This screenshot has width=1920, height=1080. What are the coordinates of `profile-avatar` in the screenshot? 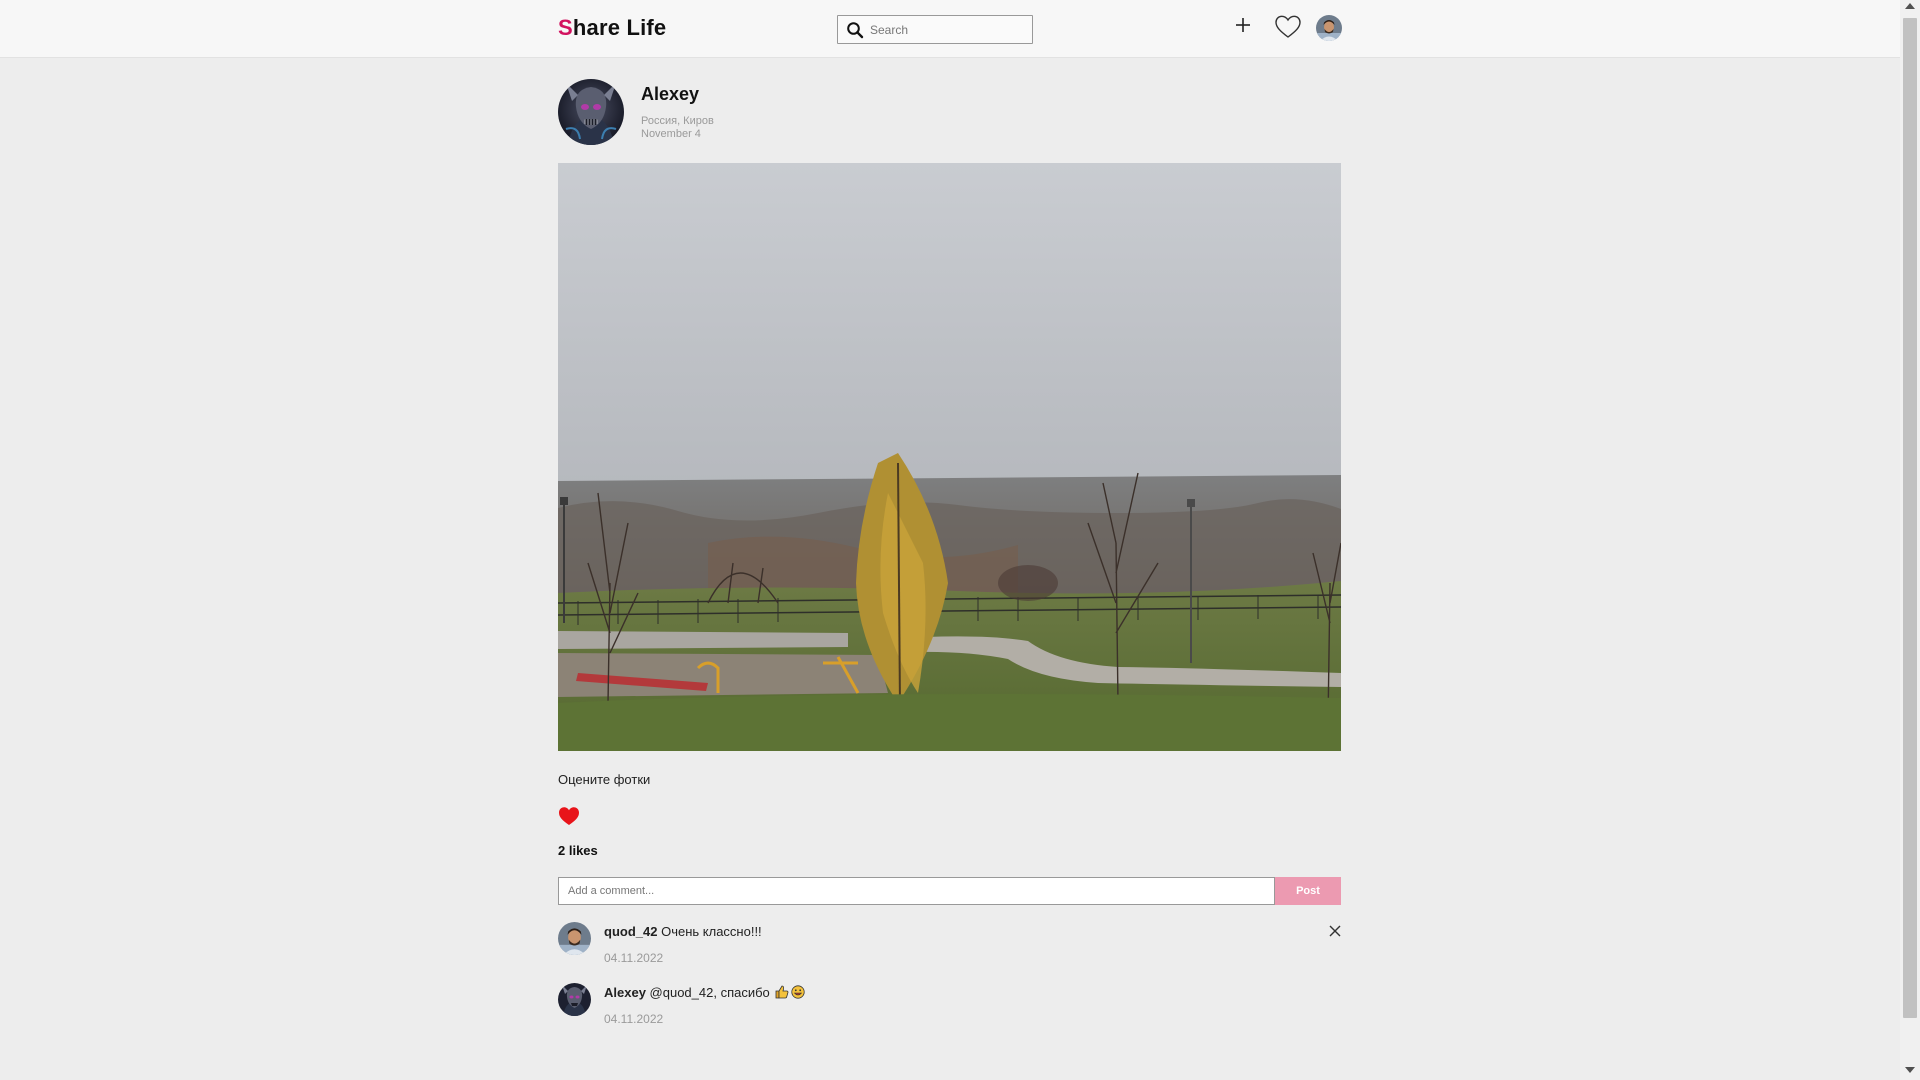 It's located at (1329, 28).